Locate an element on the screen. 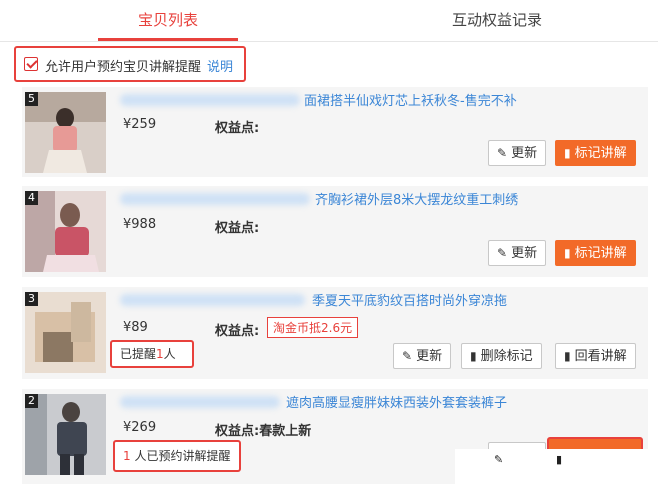 The height and width of the screenshot is (493, 658). rank-badge: 4 is located at coordinates (31, 198).